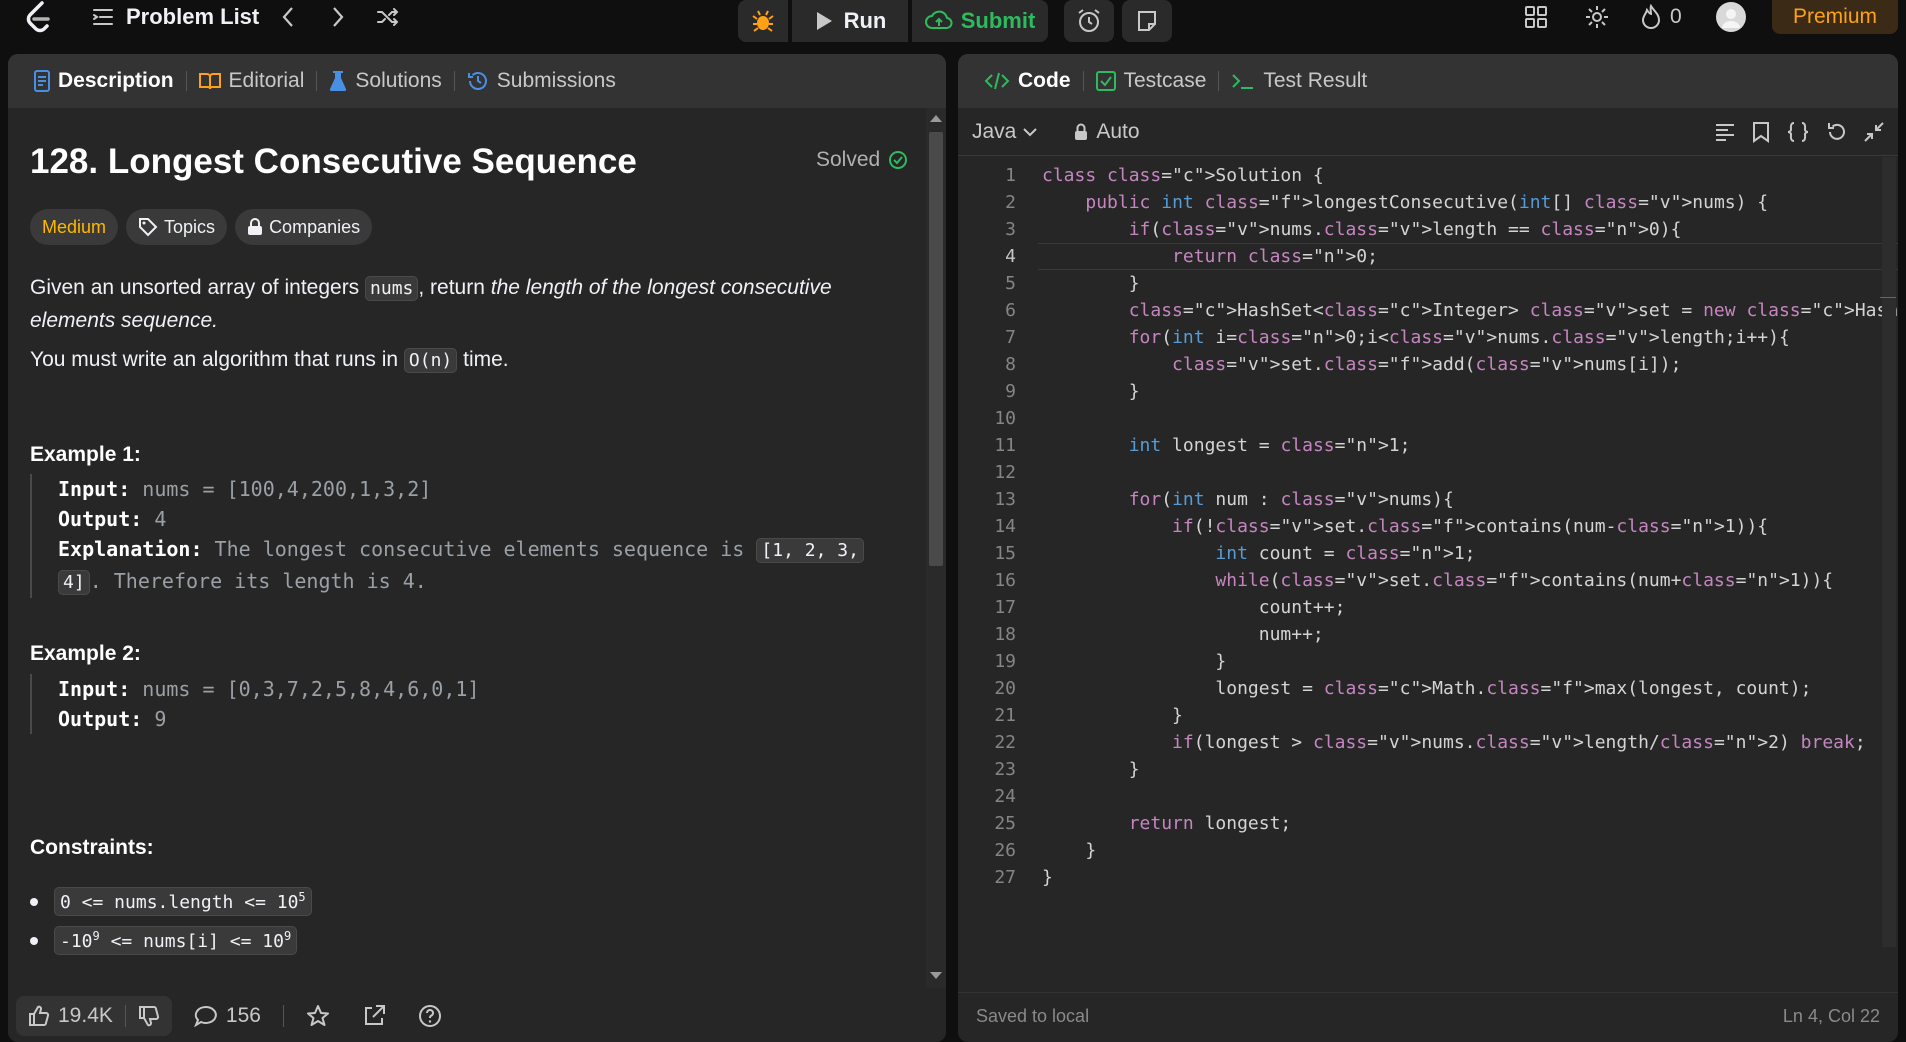  I want to click on downvote-button, so click(149, 1016).